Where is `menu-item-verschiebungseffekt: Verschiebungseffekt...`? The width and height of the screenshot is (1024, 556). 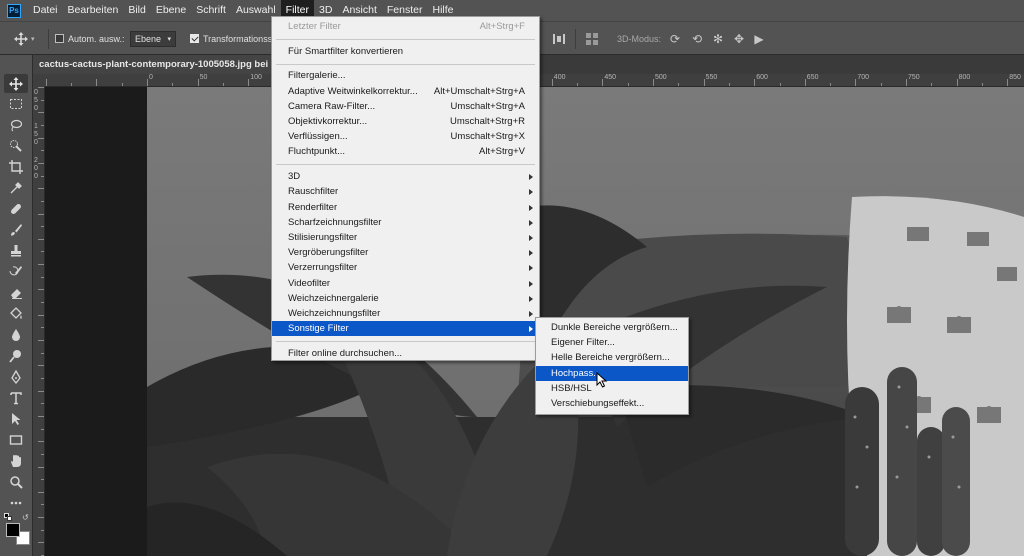 menu-item-verschiebungseffekt: Verschiebungseffekt... is located at coordinates (612, 403).